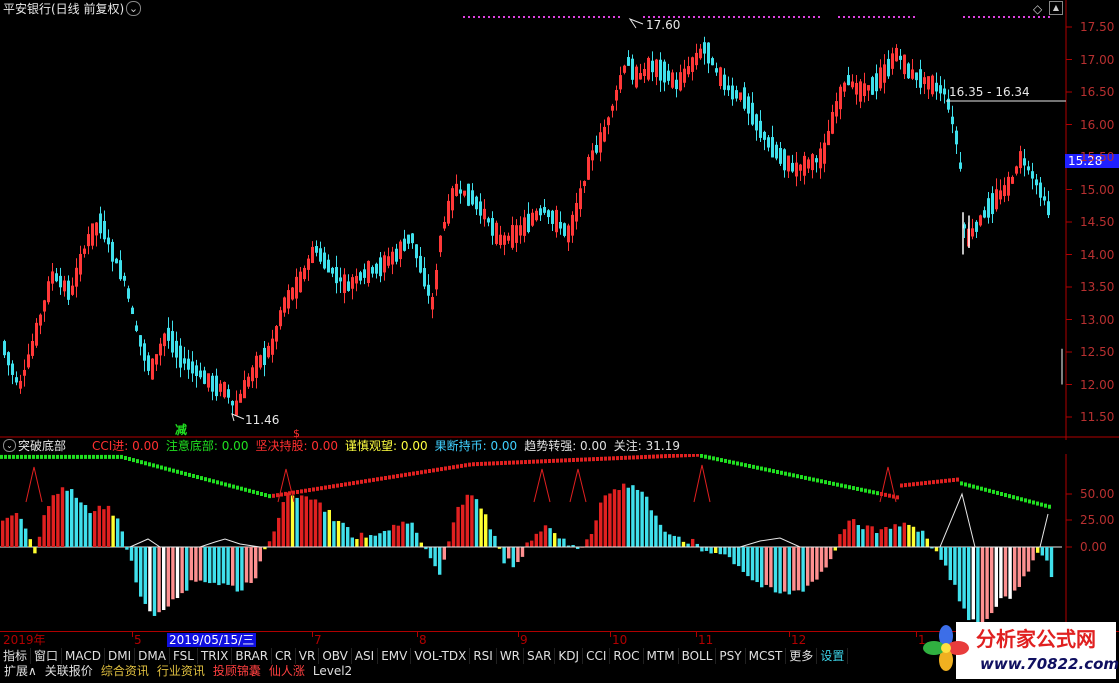  Describe the element at coordinates (132, 634) in the screenshot. I see `month-tick` at that location.